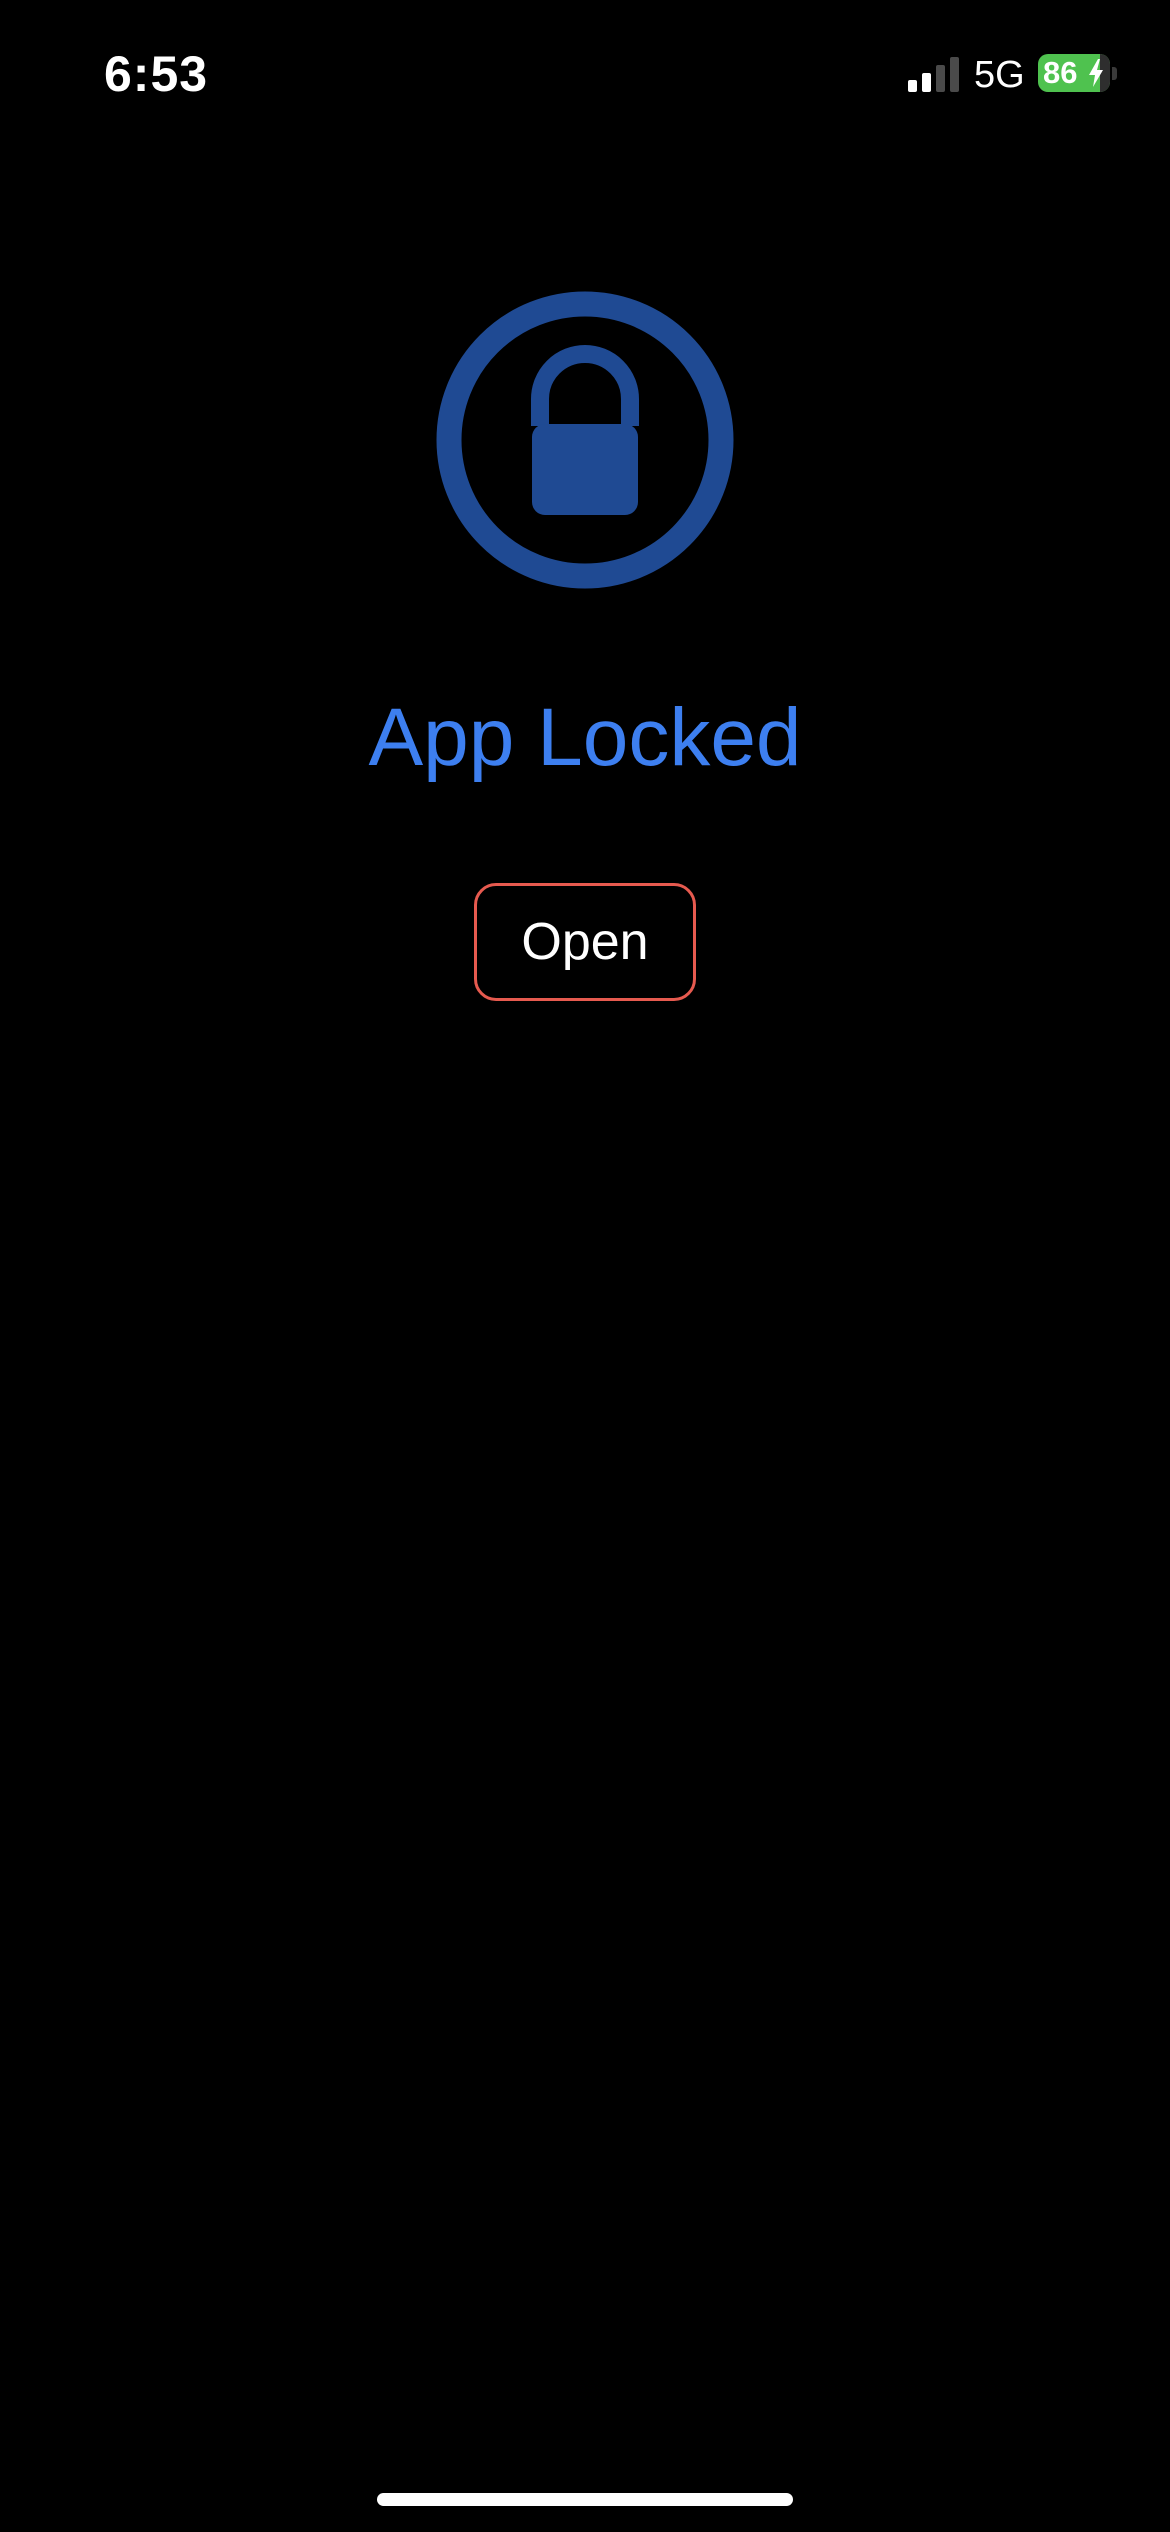 The image size is (1170, 2532). Describe the element at coordinates (933, 74) in the screenshot. I see `cellular-signal-icon` at that location.